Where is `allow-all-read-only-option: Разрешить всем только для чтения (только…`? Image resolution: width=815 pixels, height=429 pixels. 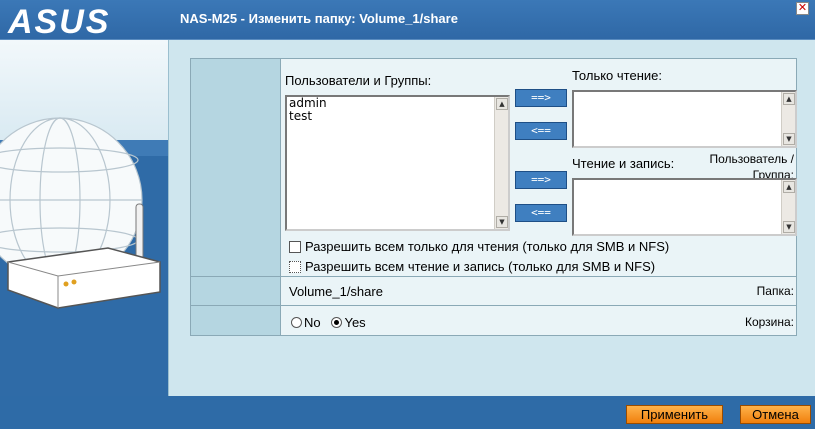
allow-all-read-only-option: Разрешить всем только для чтения (только… is located at coordinates (479, 246).